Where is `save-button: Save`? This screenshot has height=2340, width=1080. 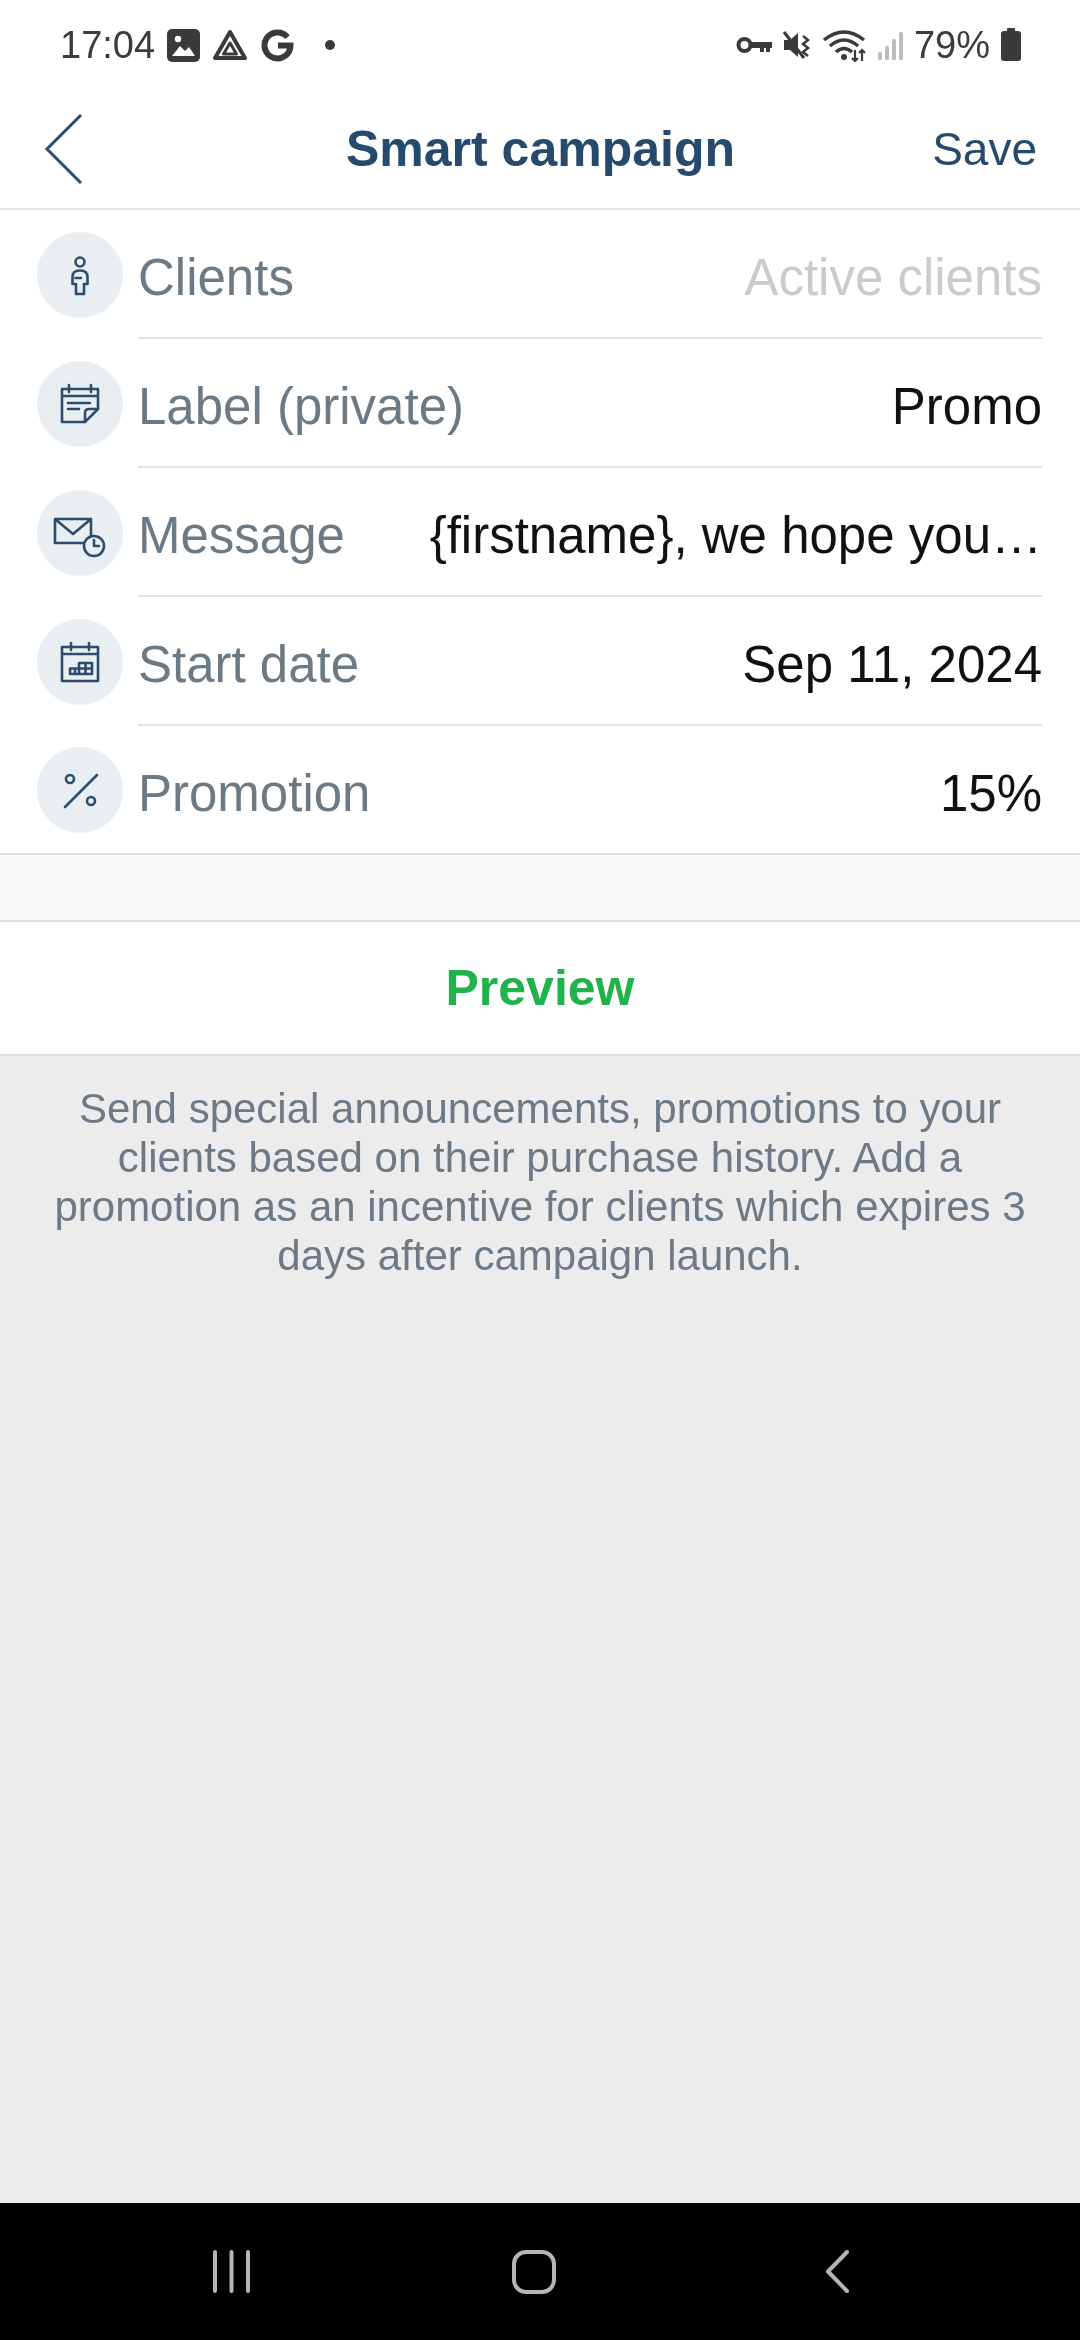 save-button: Save is located at coordinates (984, 149).